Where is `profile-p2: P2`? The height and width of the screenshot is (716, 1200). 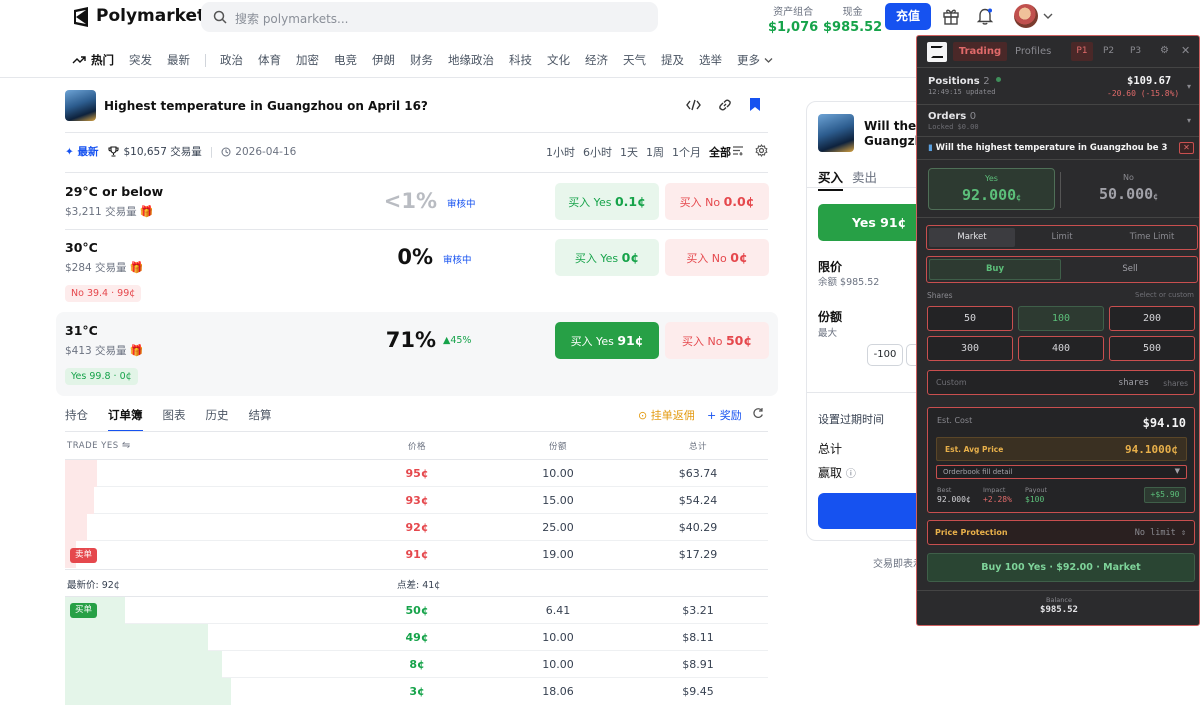
profile-p2: P2 is located at coordinates (1108, 51).